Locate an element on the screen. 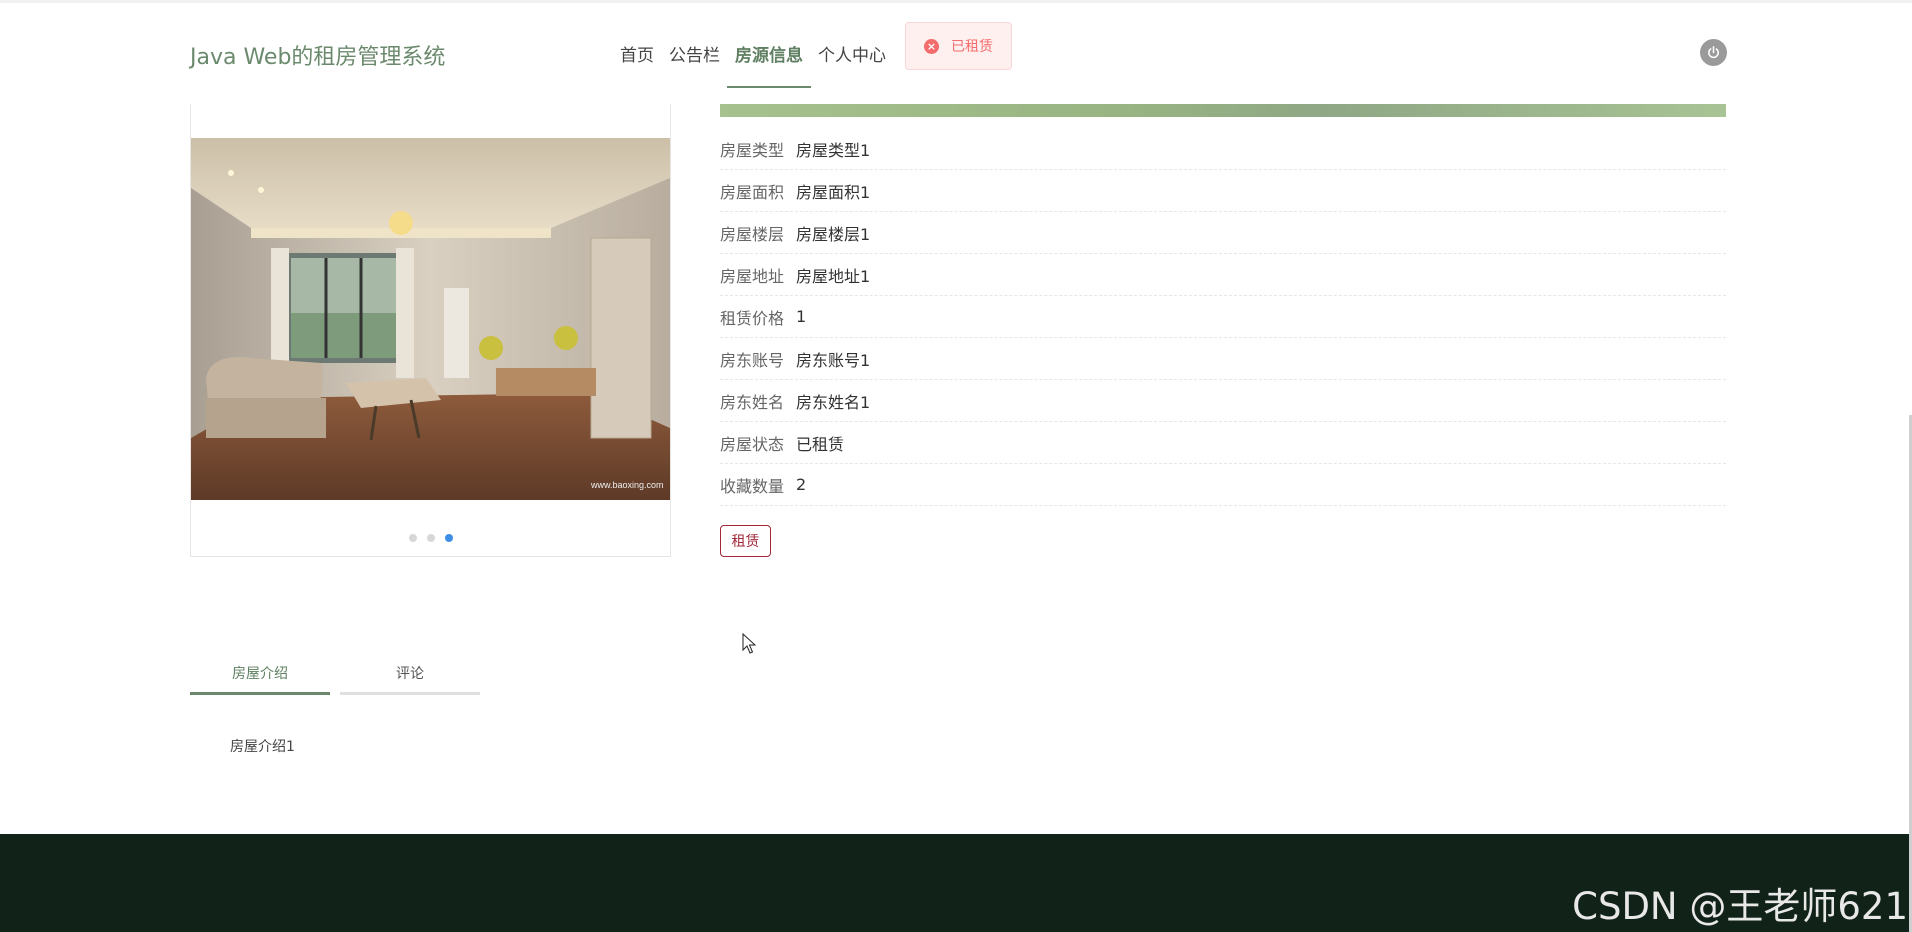 The width and height of the screenshot is (1912, 932). toast-message: 已租赁 is located at coordinates (972, 47).